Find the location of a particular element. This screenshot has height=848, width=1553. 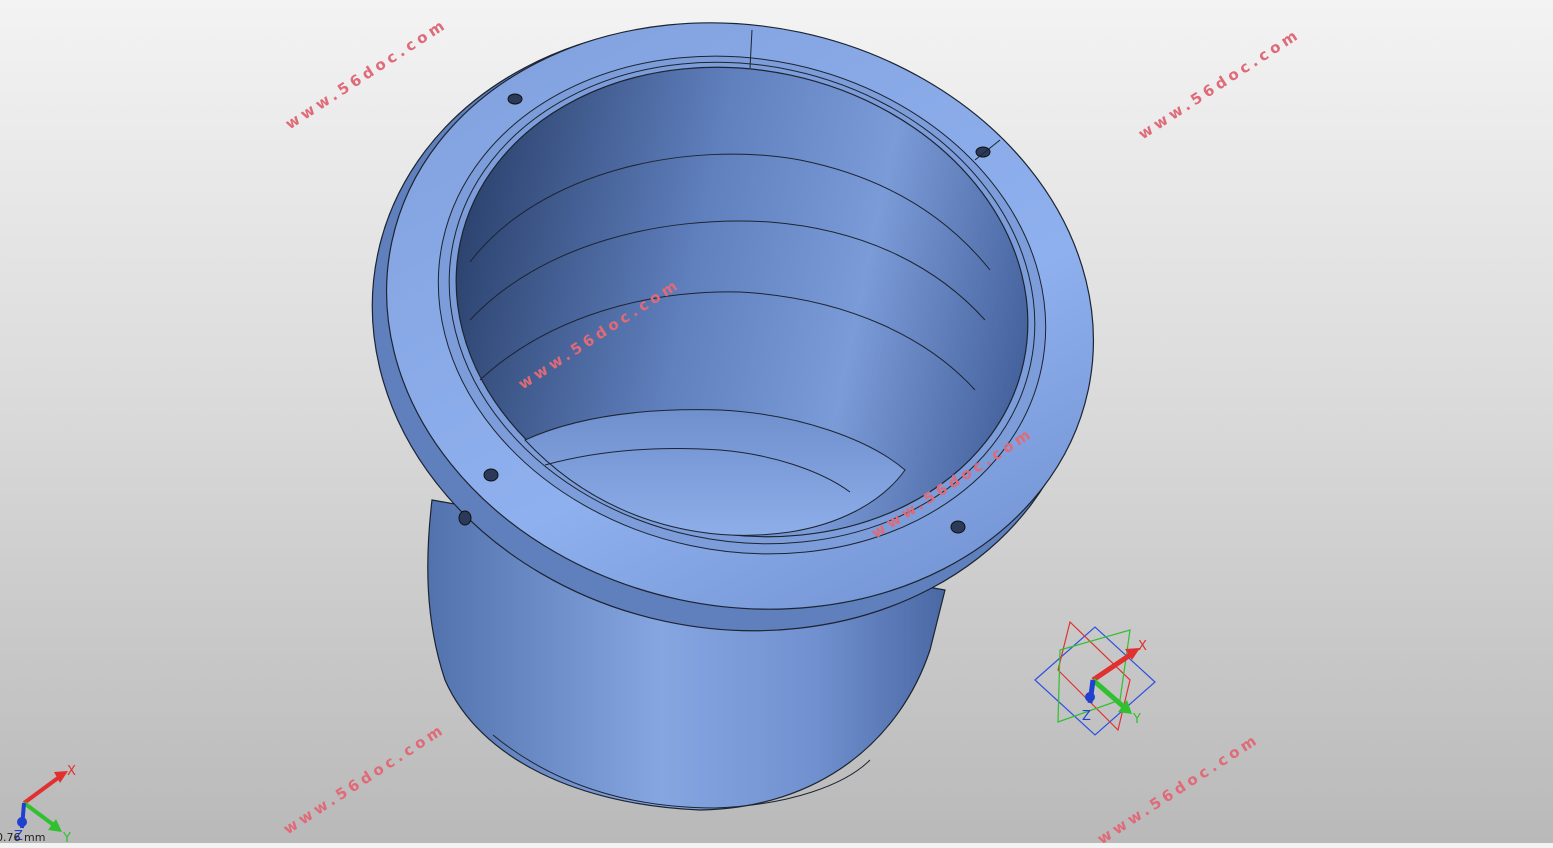

triad-x-label: X is located at coordinates (1142, 646).